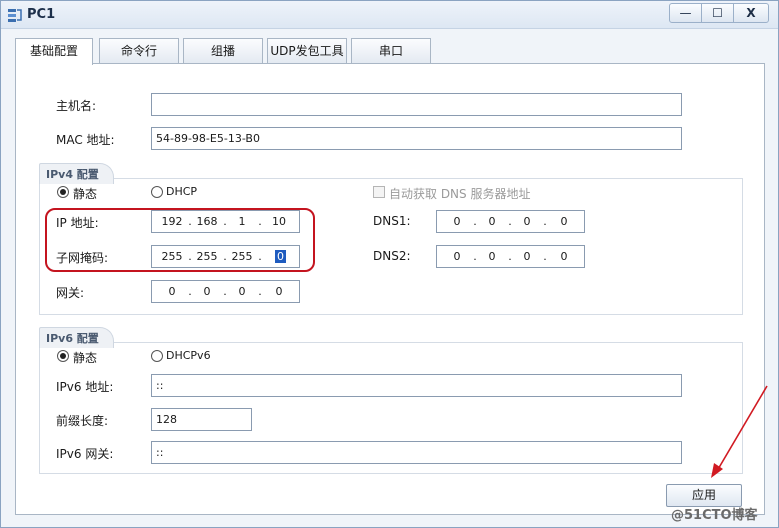  What do you see at coordinates (201, 419) in the screenshot?
I see `prefix-length-input: 128` at bounding box center [201, 419].